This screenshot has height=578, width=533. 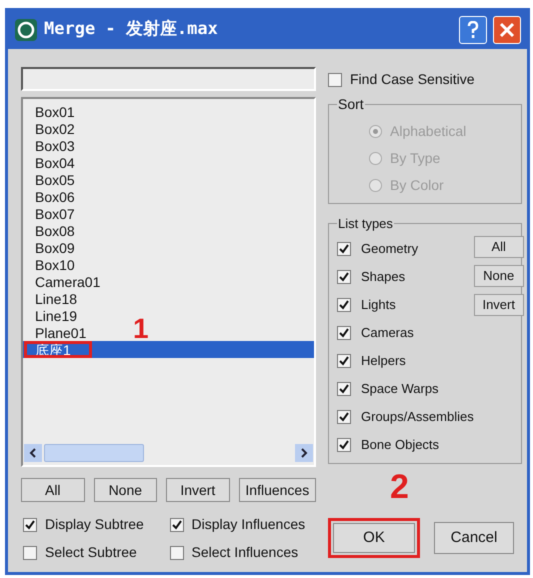 I want to click on cancel-button: Cancel, so click(x=474, y=538).